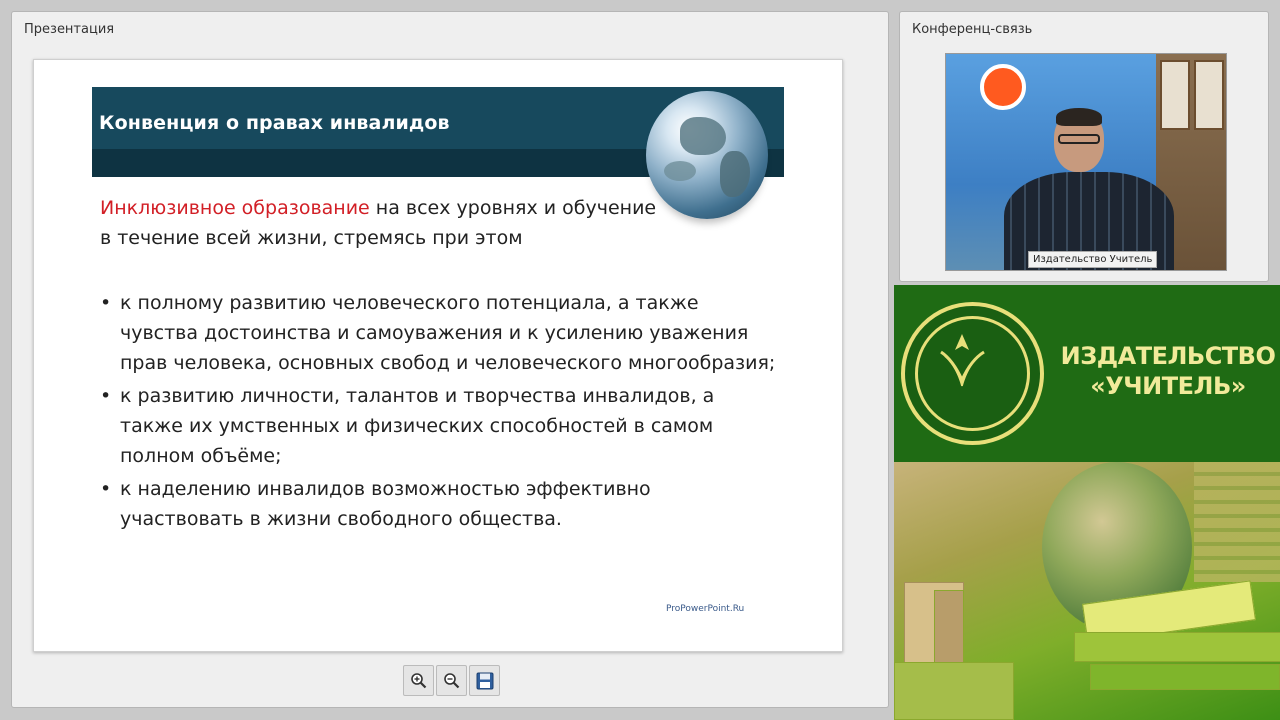  What do you see at coordinates (235, 208) in the screenshot?
I see `intro-highlight: Инклюзивное образование` at bounding box center [235, 208].